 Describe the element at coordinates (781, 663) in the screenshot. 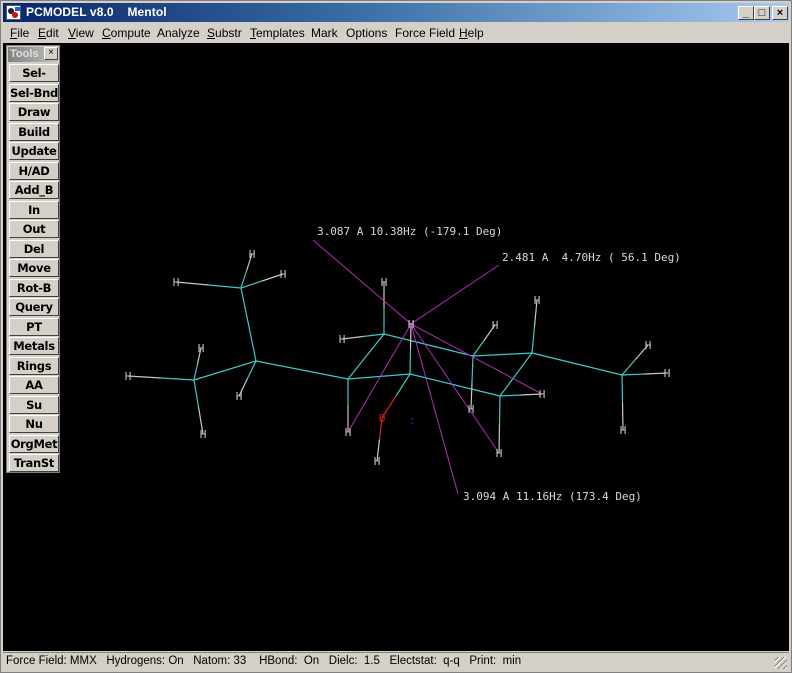

I see `resize-grip-icon` at that location.